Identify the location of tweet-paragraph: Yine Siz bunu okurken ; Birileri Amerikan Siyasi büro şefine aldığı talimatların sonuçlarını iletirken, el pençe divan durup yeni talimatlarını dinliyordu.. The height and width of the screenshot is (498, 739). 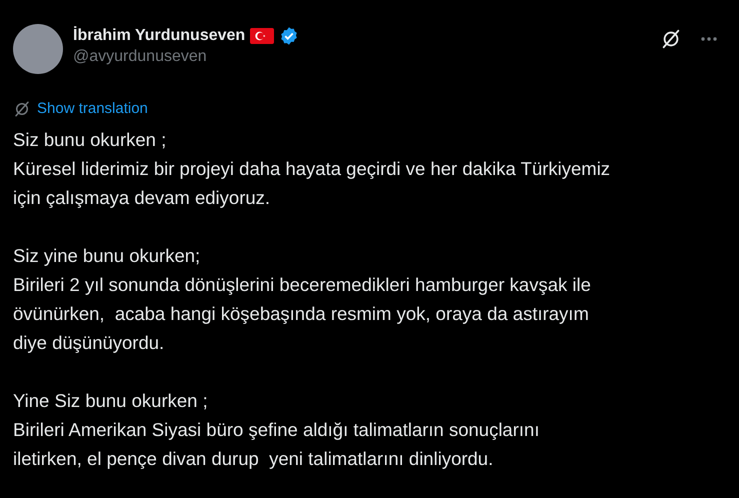
(276, 429).